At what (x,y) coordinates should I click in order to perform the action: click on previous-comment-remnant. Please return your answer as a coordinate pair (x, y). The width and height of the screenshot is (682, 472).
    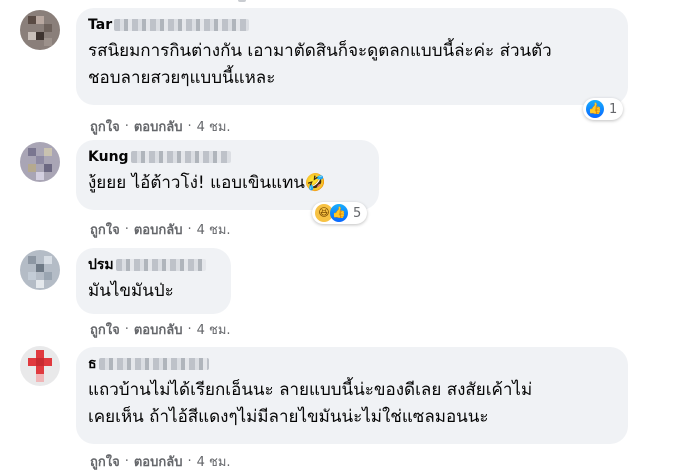
    Looking at the image, I should click on (242, 1).